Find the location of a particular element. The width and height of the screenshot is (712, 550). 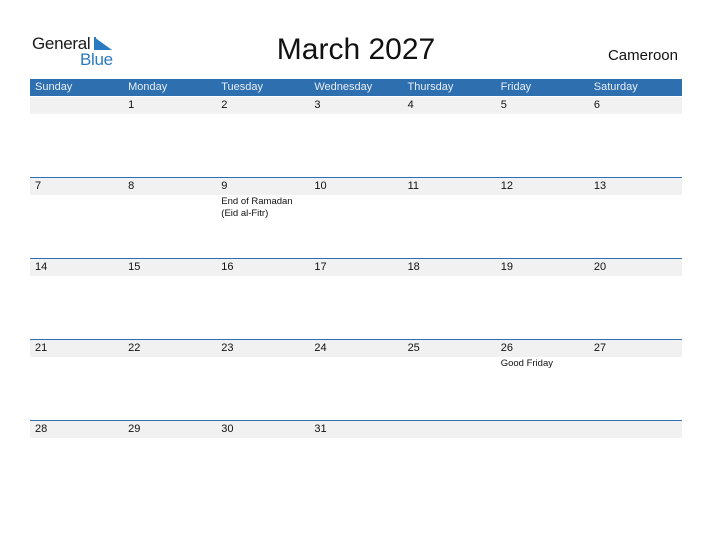

day-number: 26 is located at coordinates (506, 348).